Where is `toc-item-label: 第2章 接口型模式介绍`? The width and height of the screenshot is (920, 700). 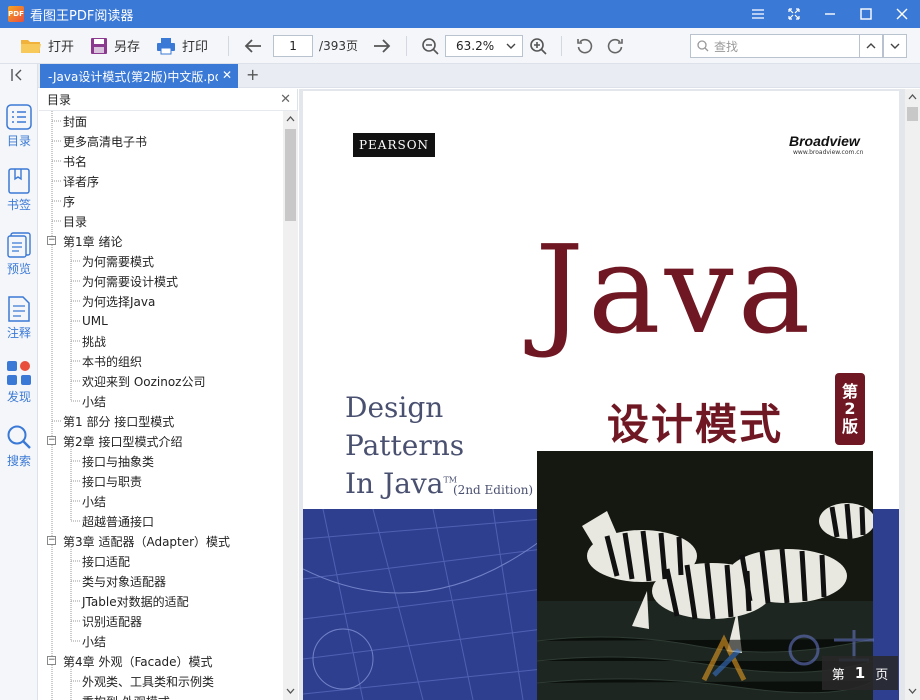 toc-item-label: 第2章 接口型模式介绍 is located at coordinates (123, 441).